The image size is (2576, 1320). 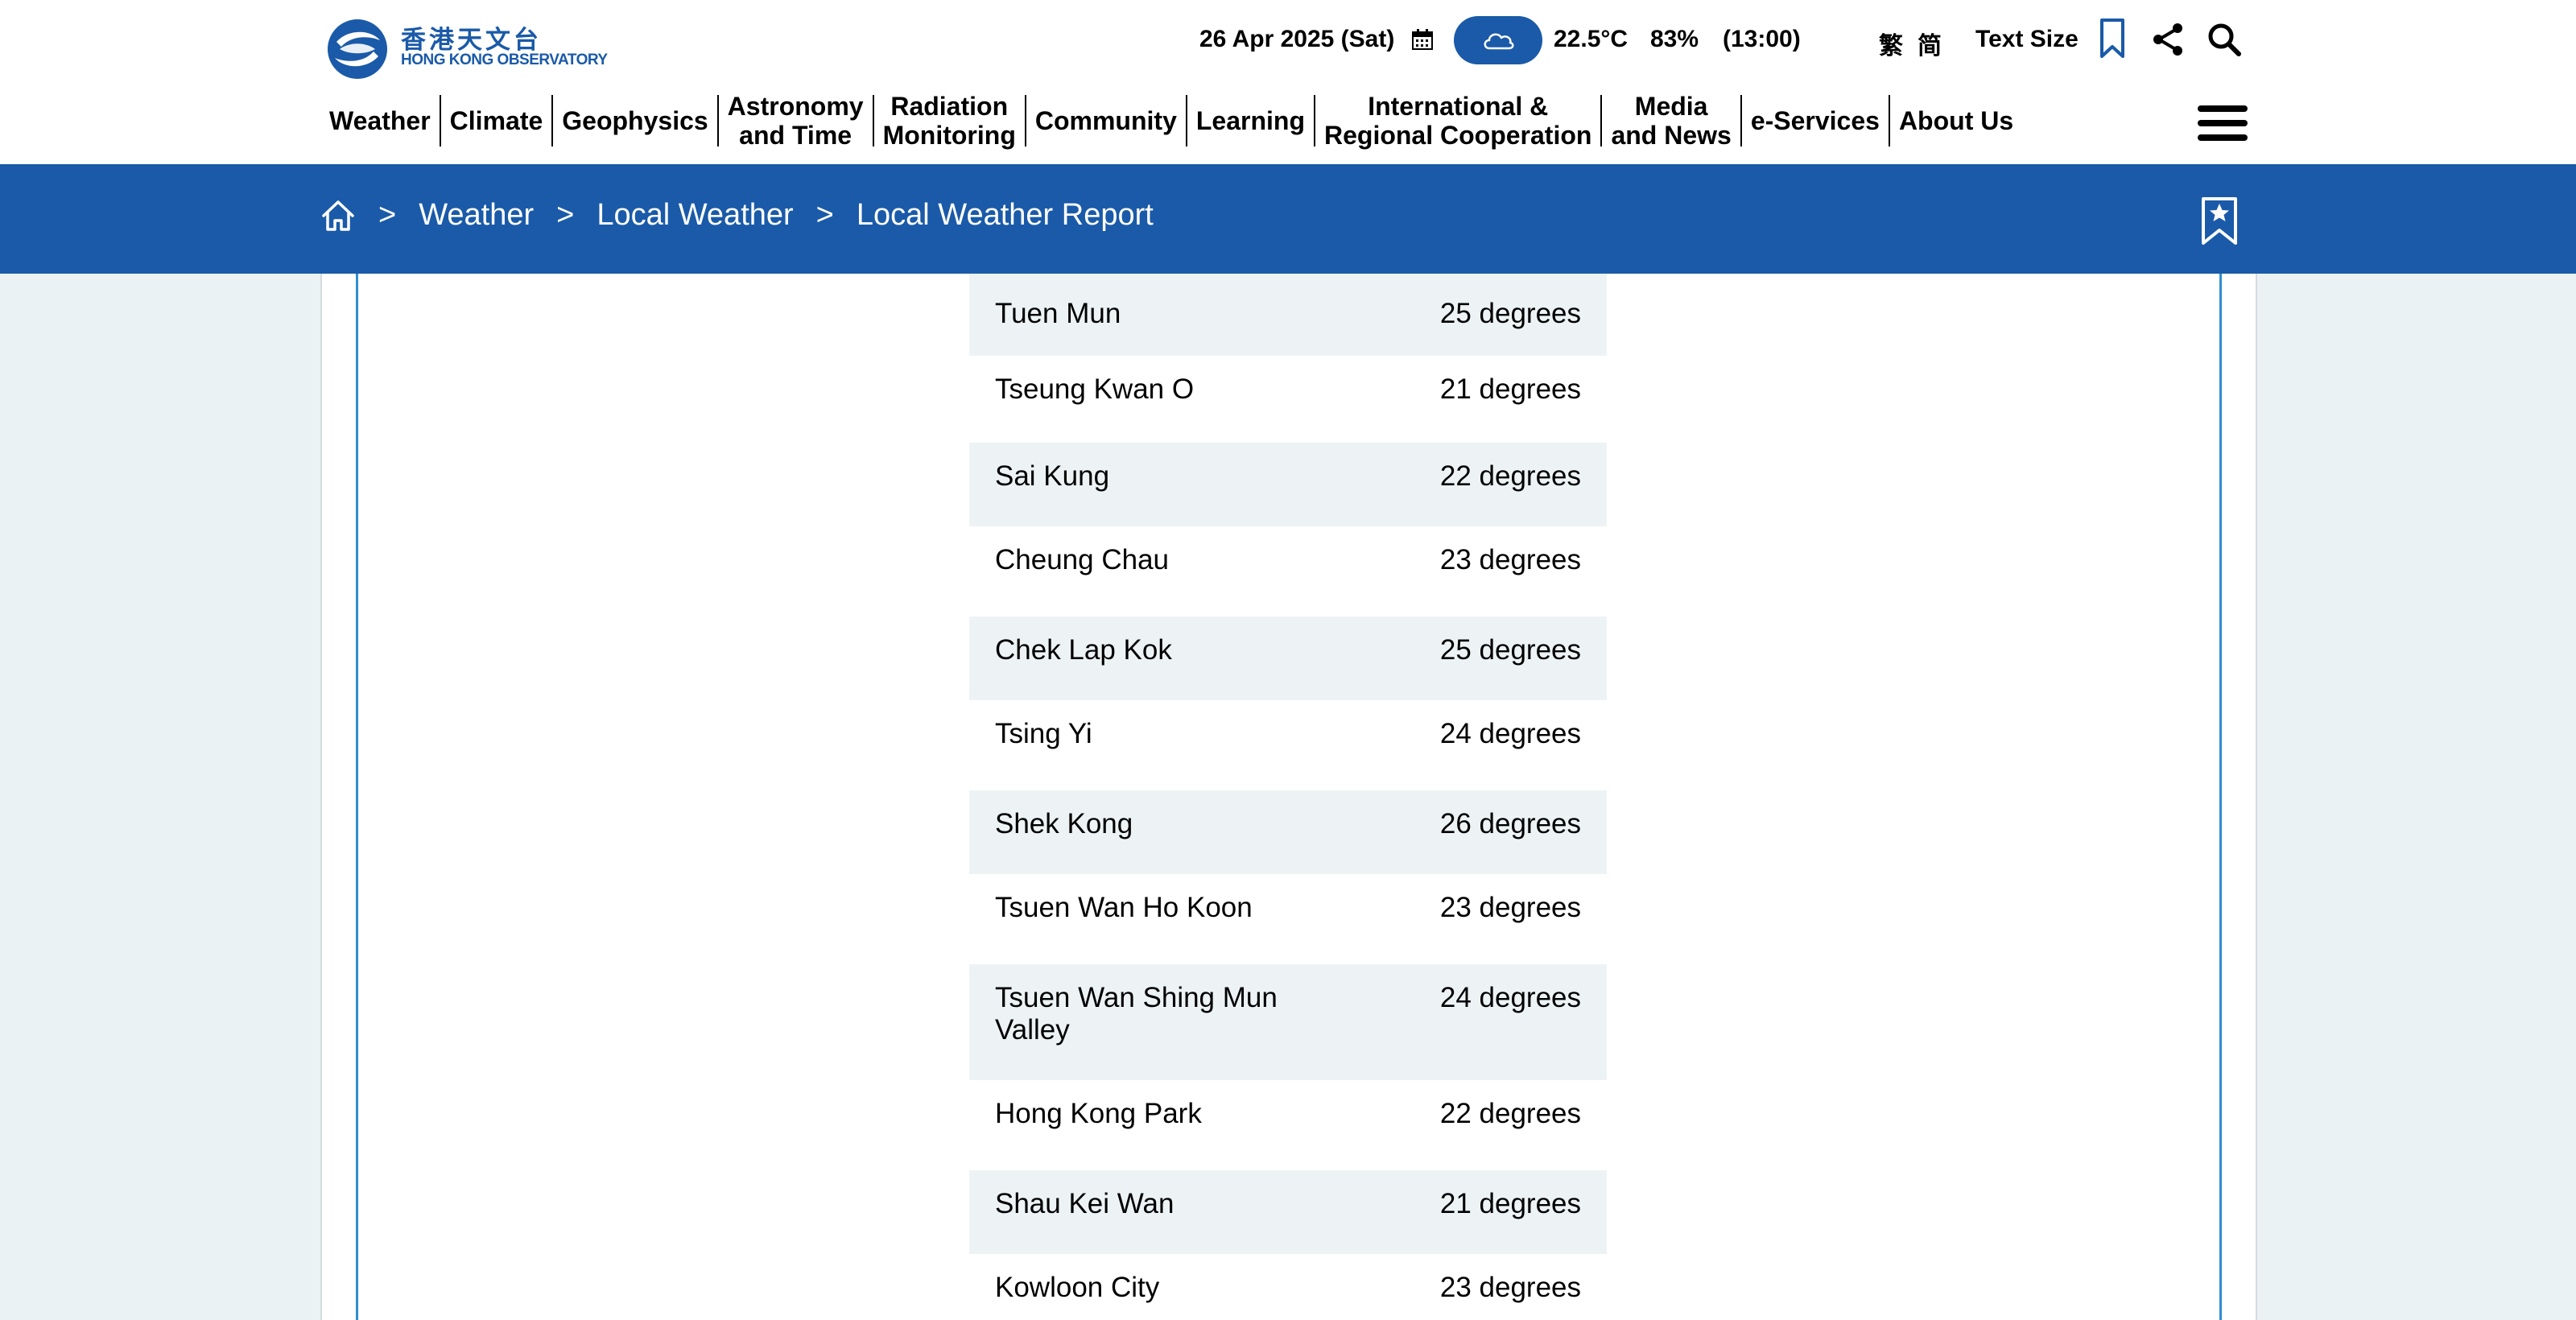 What do you see at coordinates (1136, 1014) in the screenshot?
I see `station-name: Tsuen Wan Shing Mun Valley` at bounding box center [1136, 1014].